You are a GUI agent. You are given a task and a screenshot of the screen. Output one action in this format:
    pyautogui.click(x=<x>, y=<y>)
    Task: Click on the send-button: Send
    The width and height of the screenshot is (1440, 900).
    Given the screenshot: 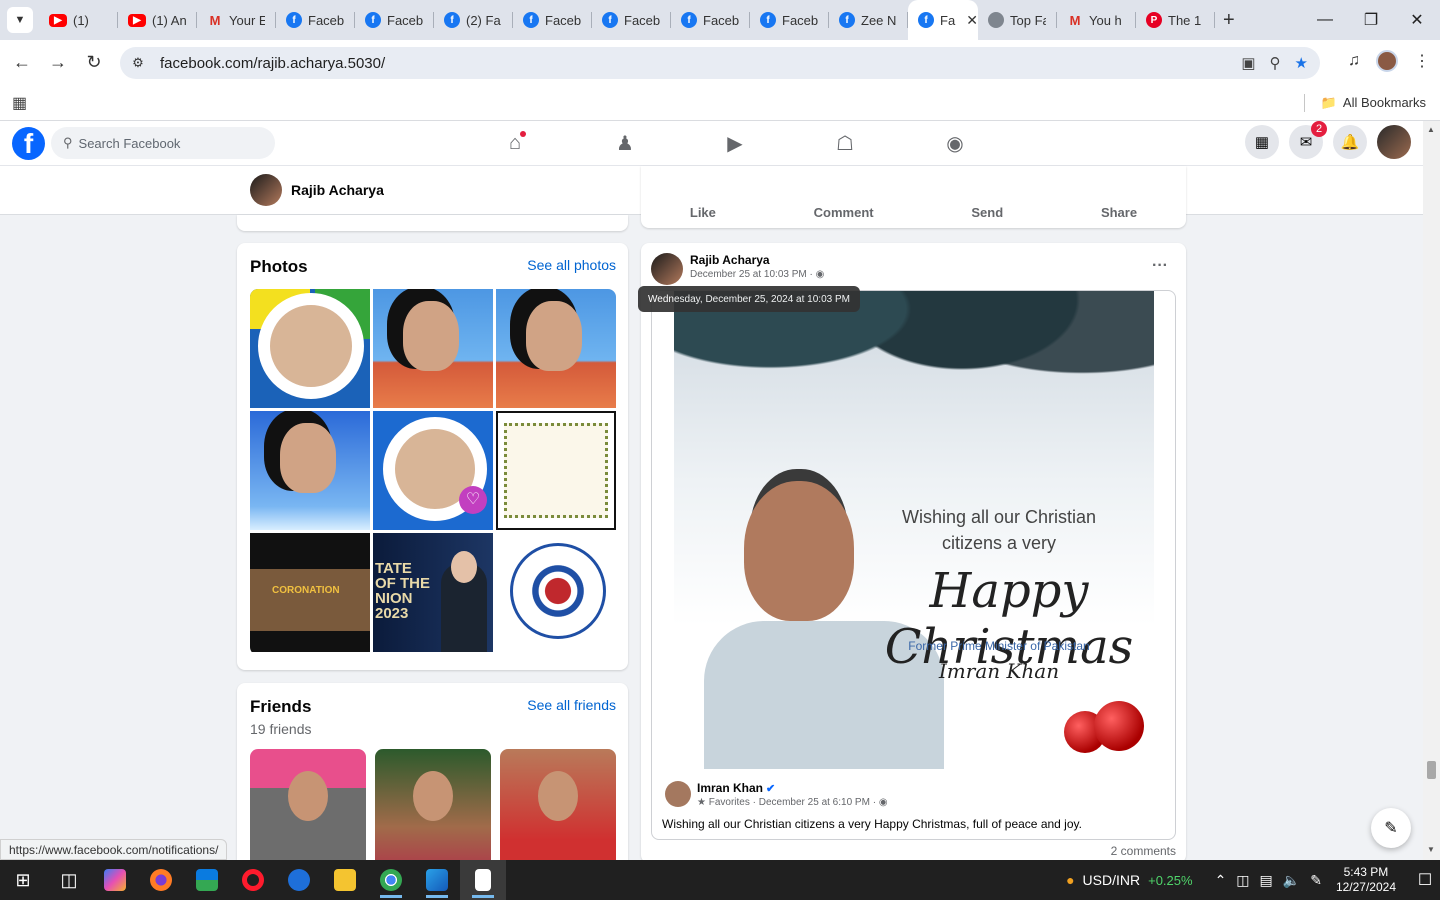 What is the action you would take?
    pyautogui.click(x=987, y=212)
    